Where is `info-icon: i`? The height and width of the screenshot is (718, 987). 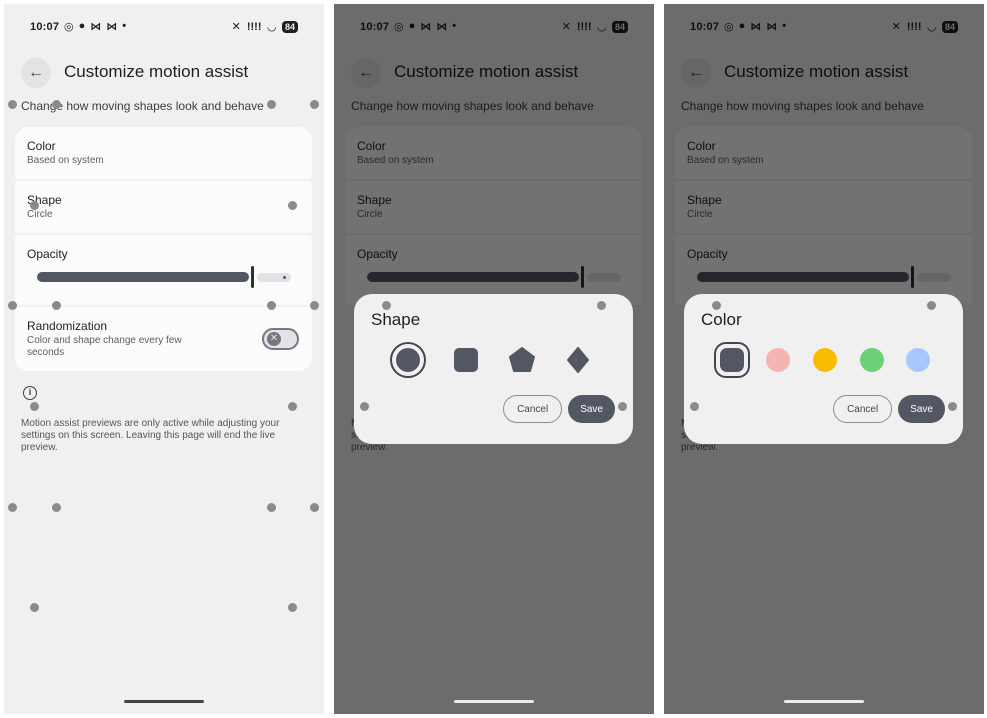
info-icon: i is located at coordinates (30, 393).